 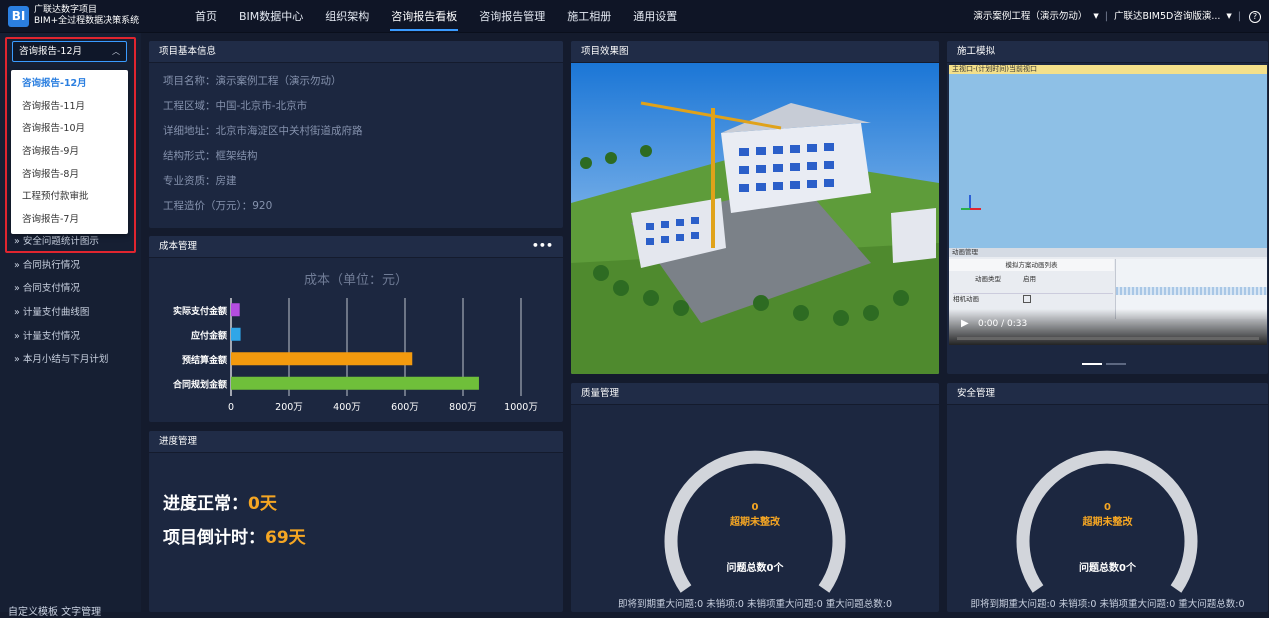 What do you see at coordinates (755, 52) in the screenshot?
I see `panel-title: 项目效果图` at bounding box center [755, 52].